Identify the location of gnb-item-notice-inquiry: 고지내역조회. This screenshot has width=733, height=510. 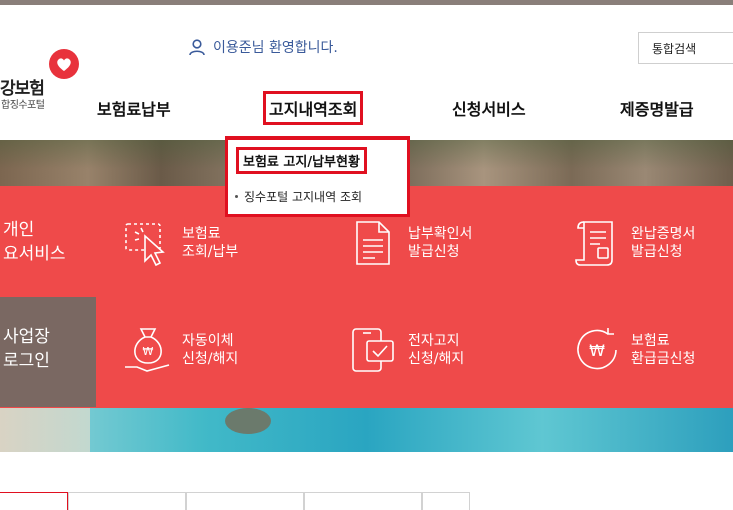
(313, 108).